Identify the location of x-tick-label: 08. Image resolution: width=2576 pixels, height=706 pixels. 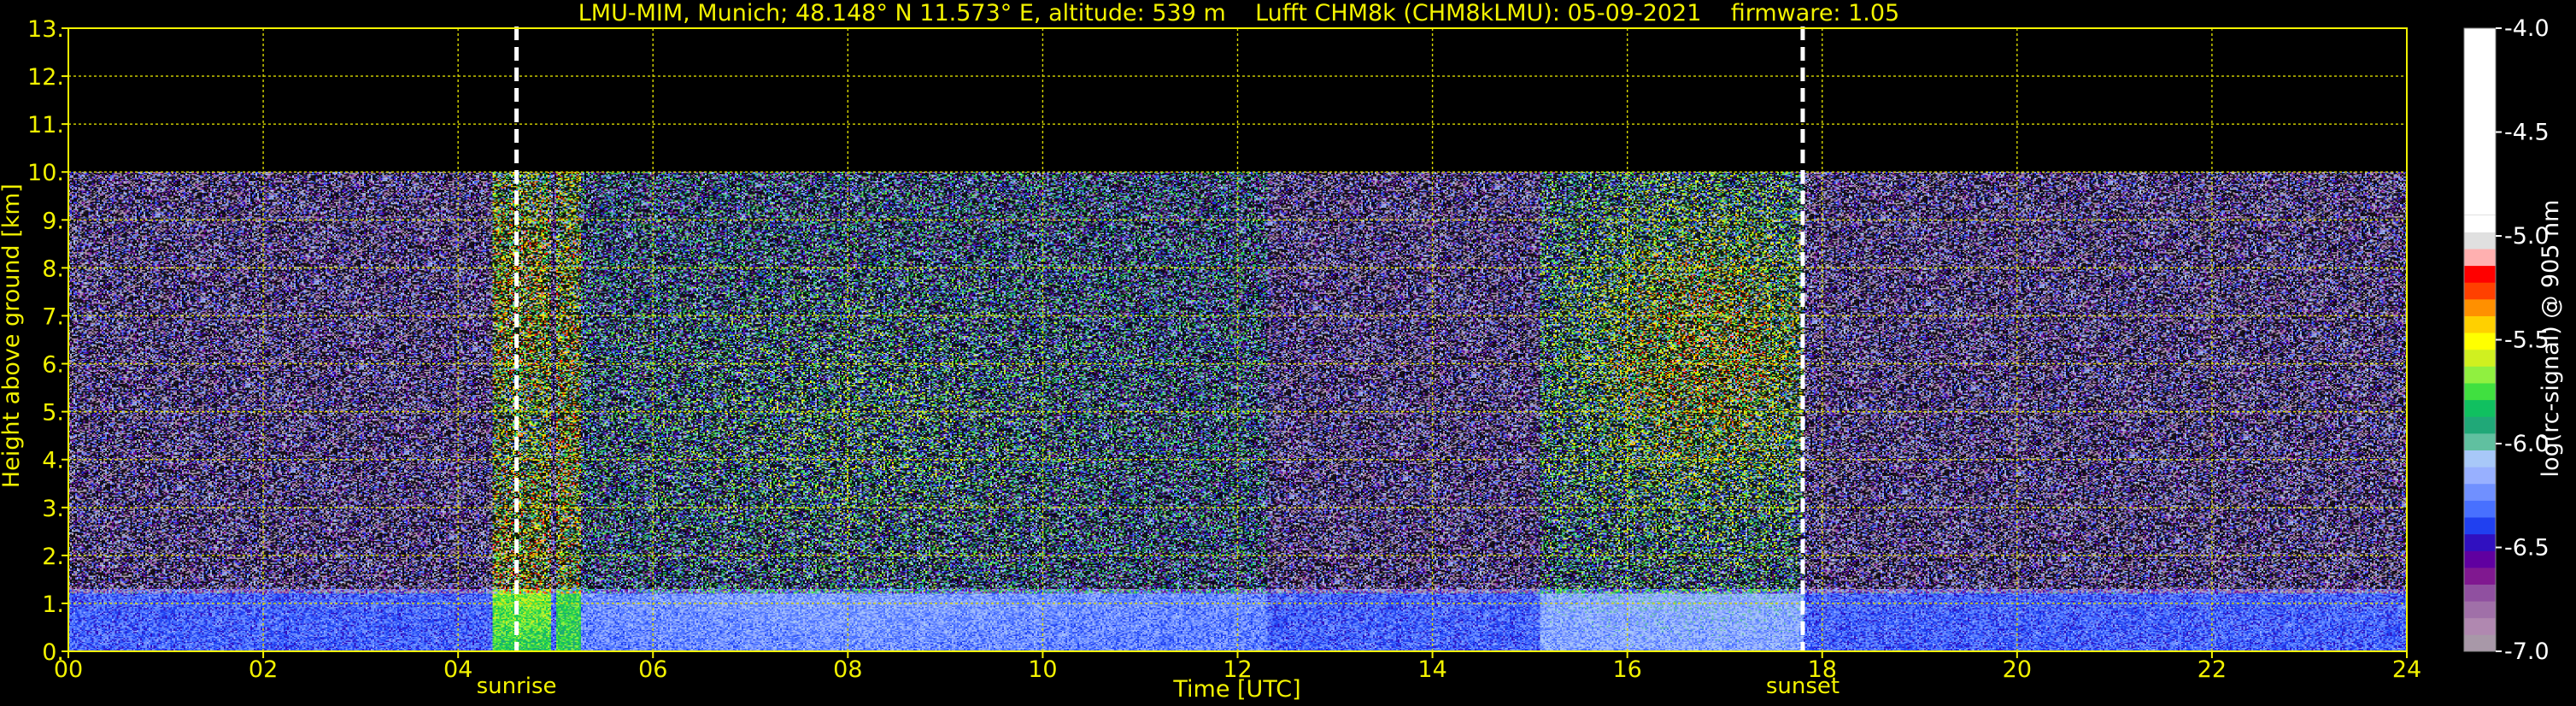
(847, 669).